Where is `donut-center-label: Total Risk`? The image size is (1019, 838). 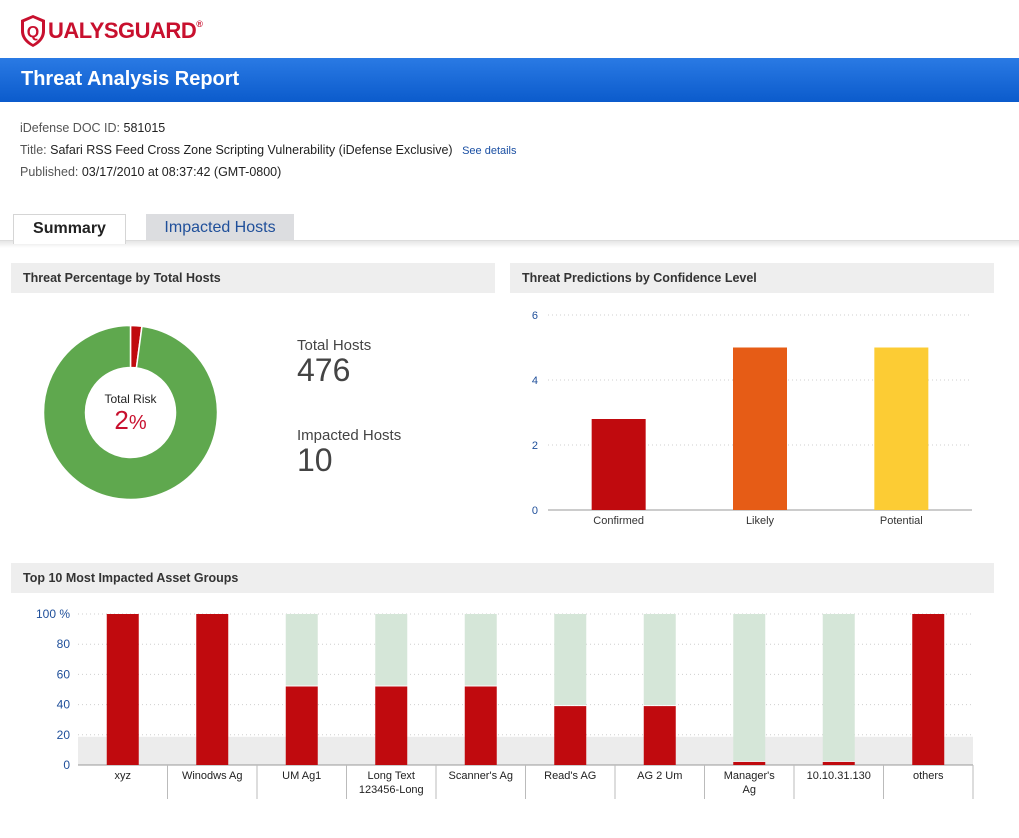 donut-center-label: Total Risk is located at coordinates (130, 399).